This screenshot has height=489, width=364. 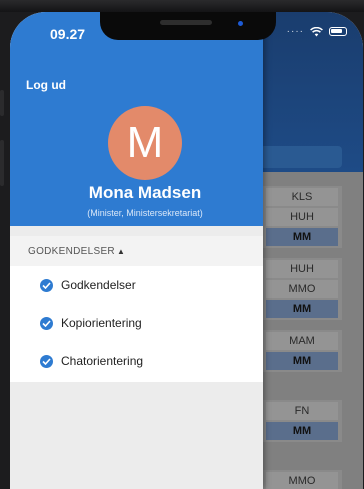 I want to click on list-item: HUH MMO MM, so click(x=302, y=289).